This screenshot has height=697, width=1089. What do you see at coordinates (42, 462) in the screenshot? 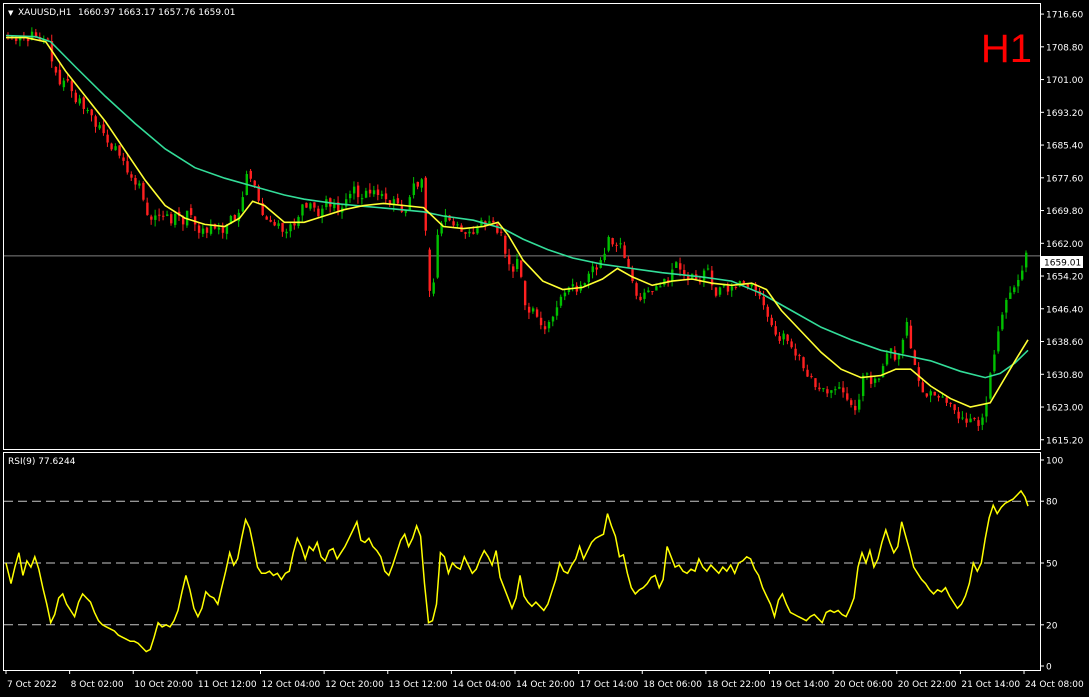
I see `rsi-header: RSI(9) 77.6244` at bounding box center [42, 462].